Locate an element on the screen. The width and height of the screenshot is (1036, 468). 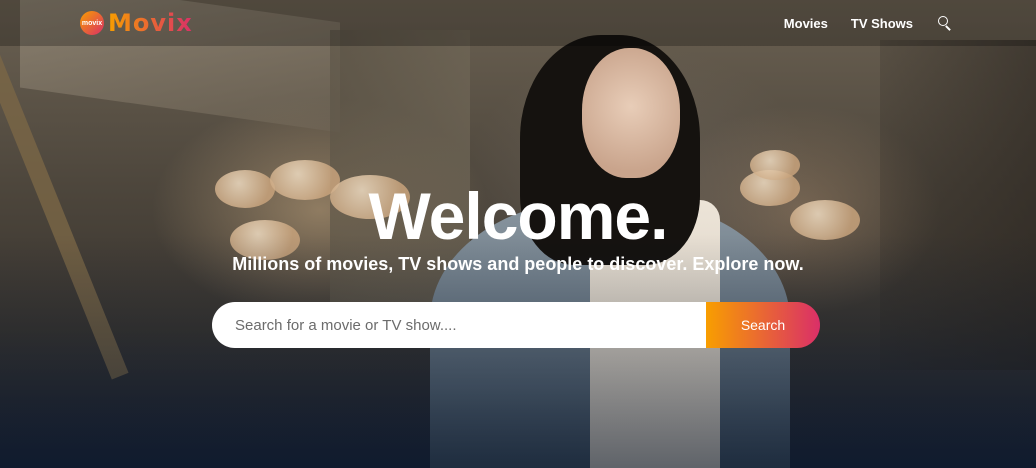
search-button: Search is located at coordinates (763, 325).